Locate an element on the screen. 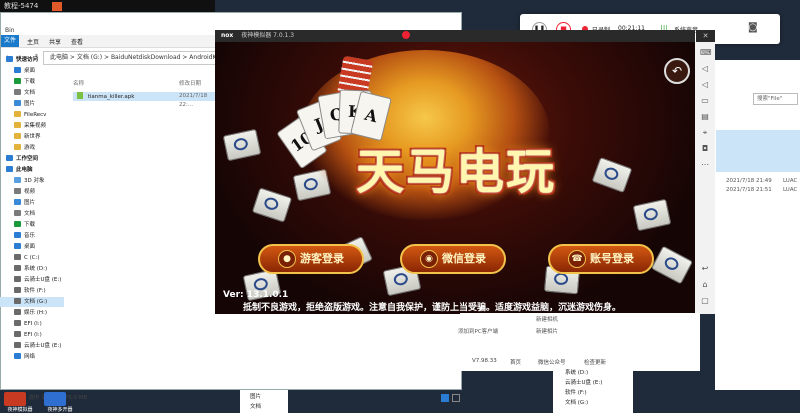  nav-item: 软件 (F:) is located at coordinates (32, 291).